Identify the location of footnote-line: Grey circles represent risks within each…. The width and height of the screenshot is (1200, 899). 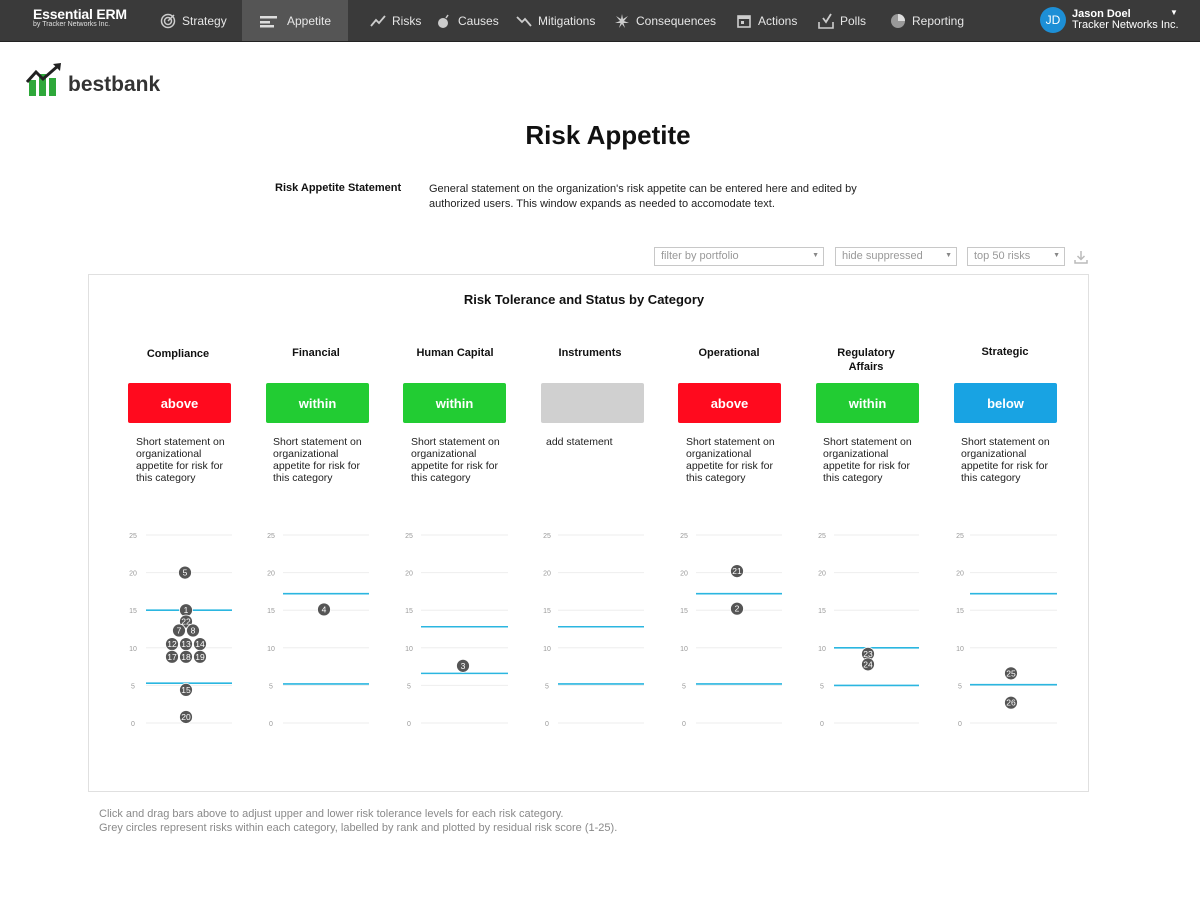
(358, 828).